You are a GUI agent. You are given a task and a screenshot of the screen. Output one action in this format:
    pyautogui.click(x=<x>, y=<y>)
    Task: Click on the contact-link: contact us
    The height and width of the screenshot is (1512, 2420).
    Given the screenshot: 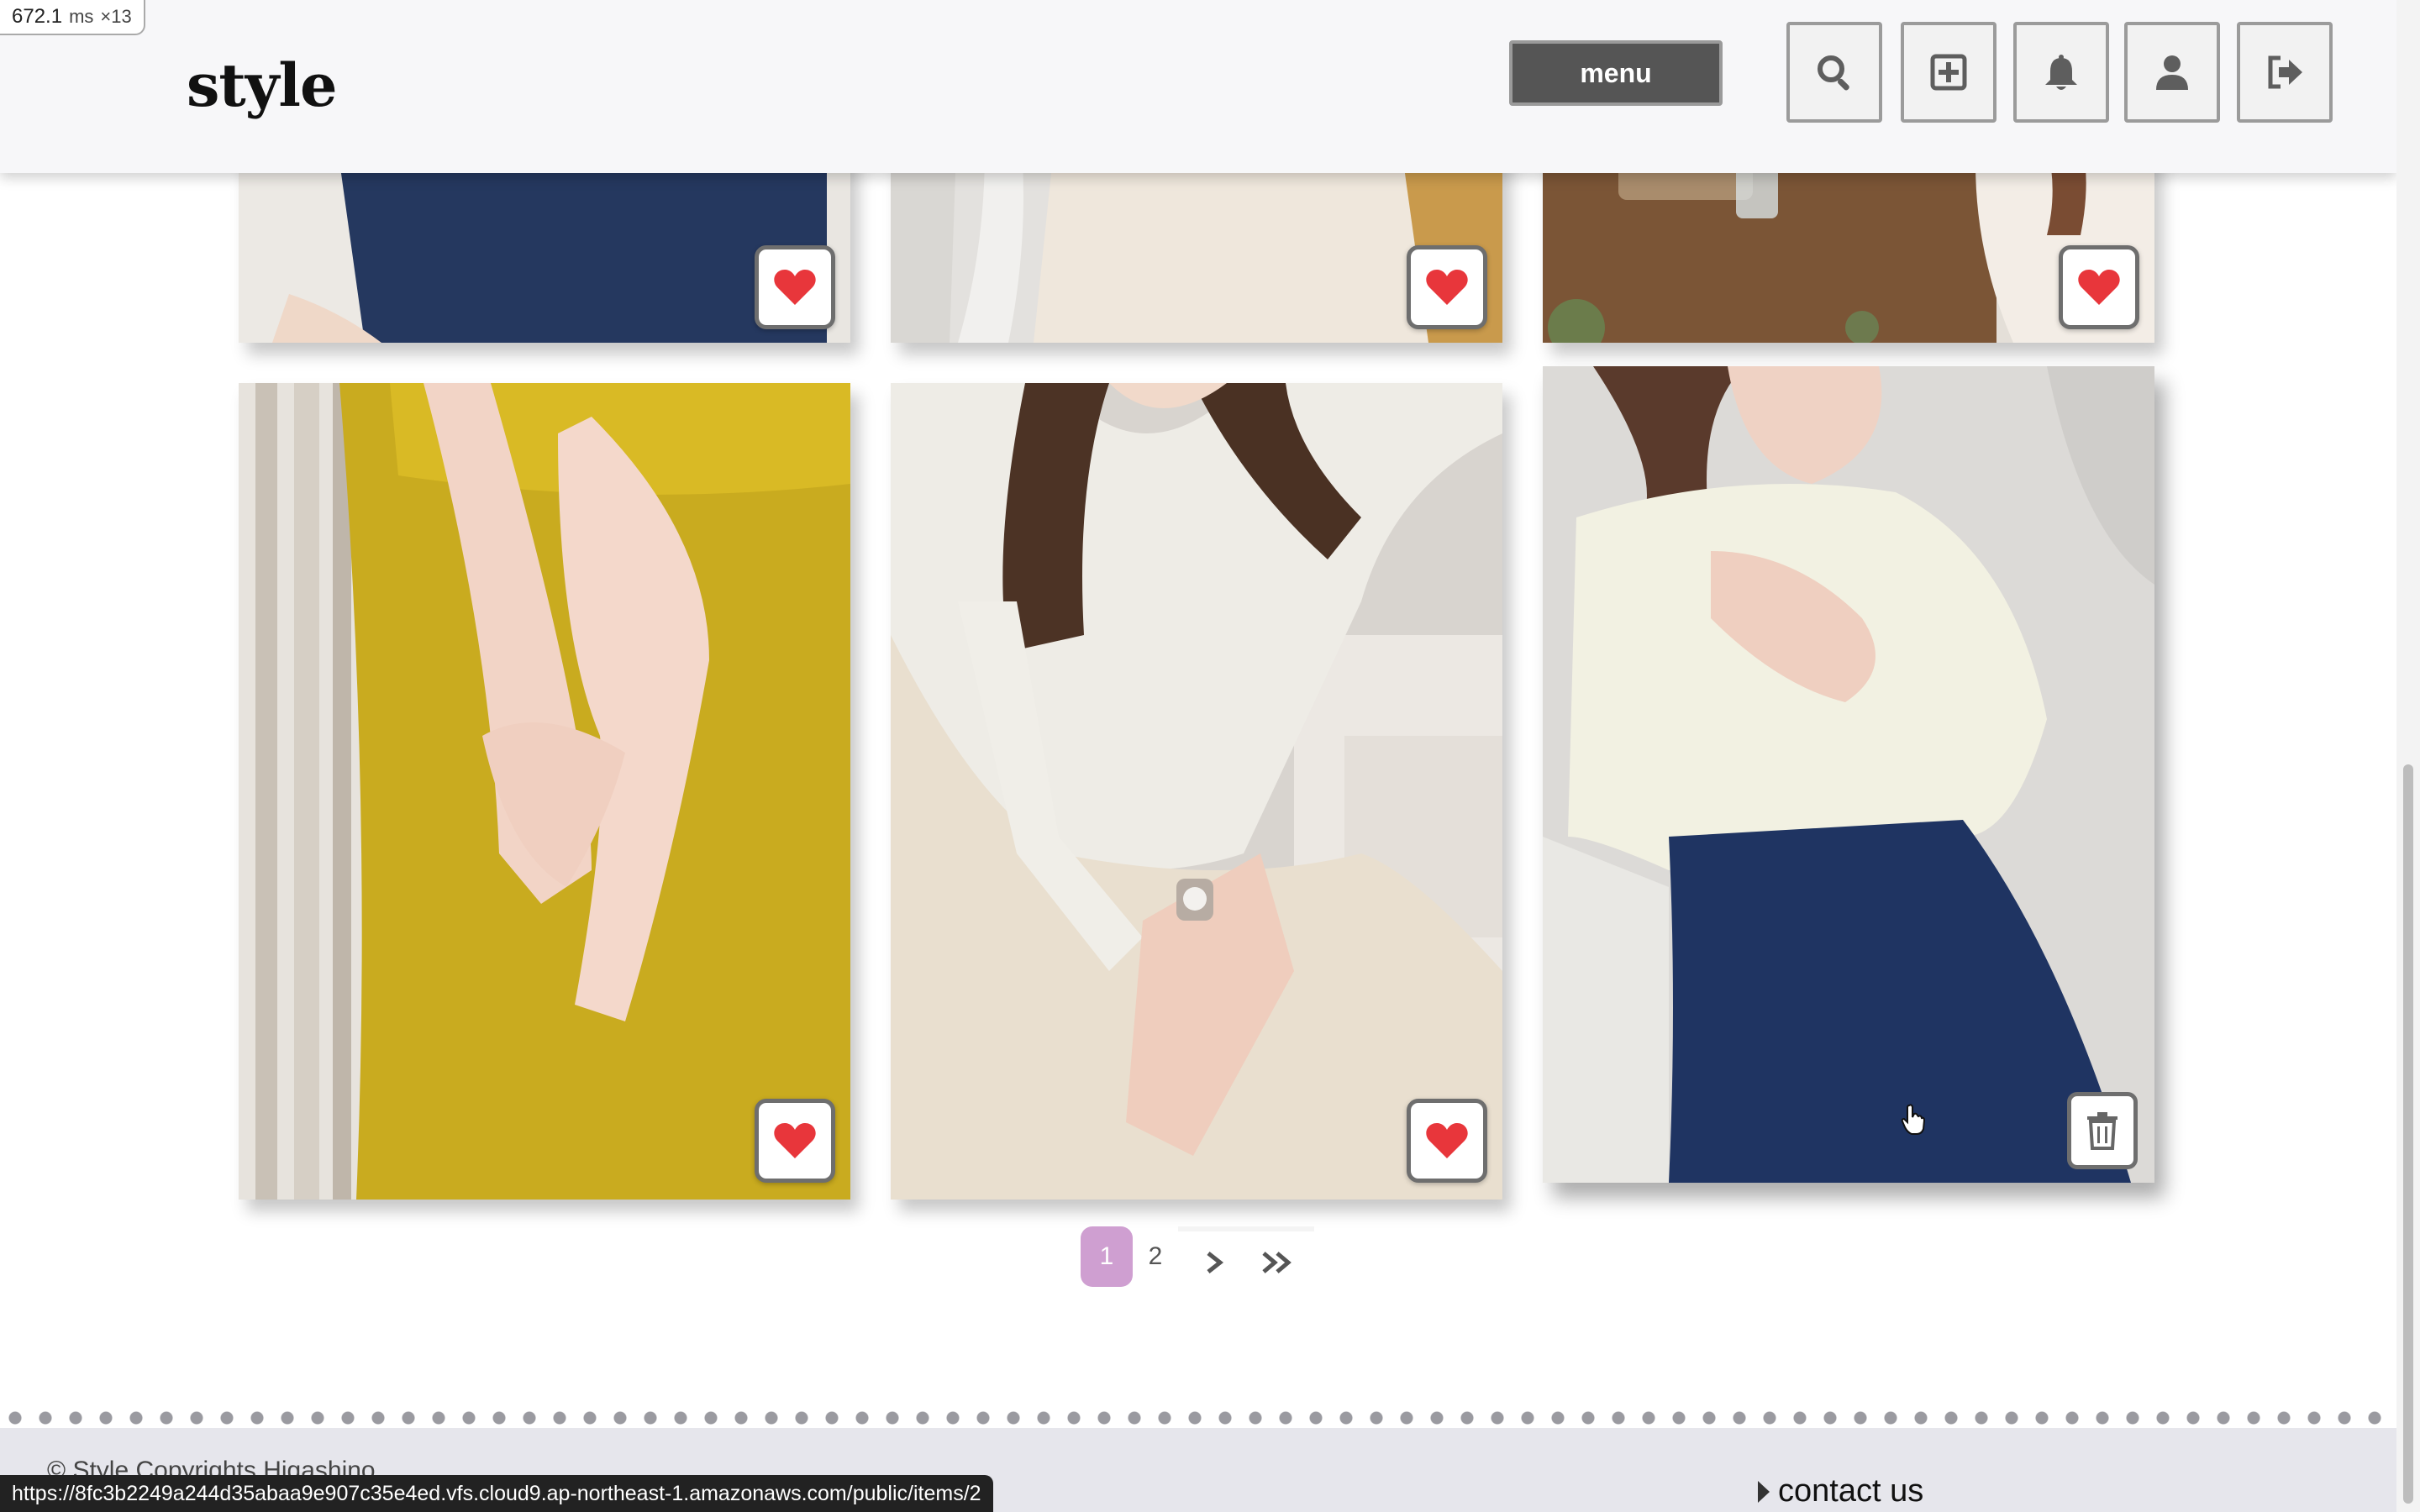 What is the action you would take?
    pyautogui.click(x=1841, y=1491)
    